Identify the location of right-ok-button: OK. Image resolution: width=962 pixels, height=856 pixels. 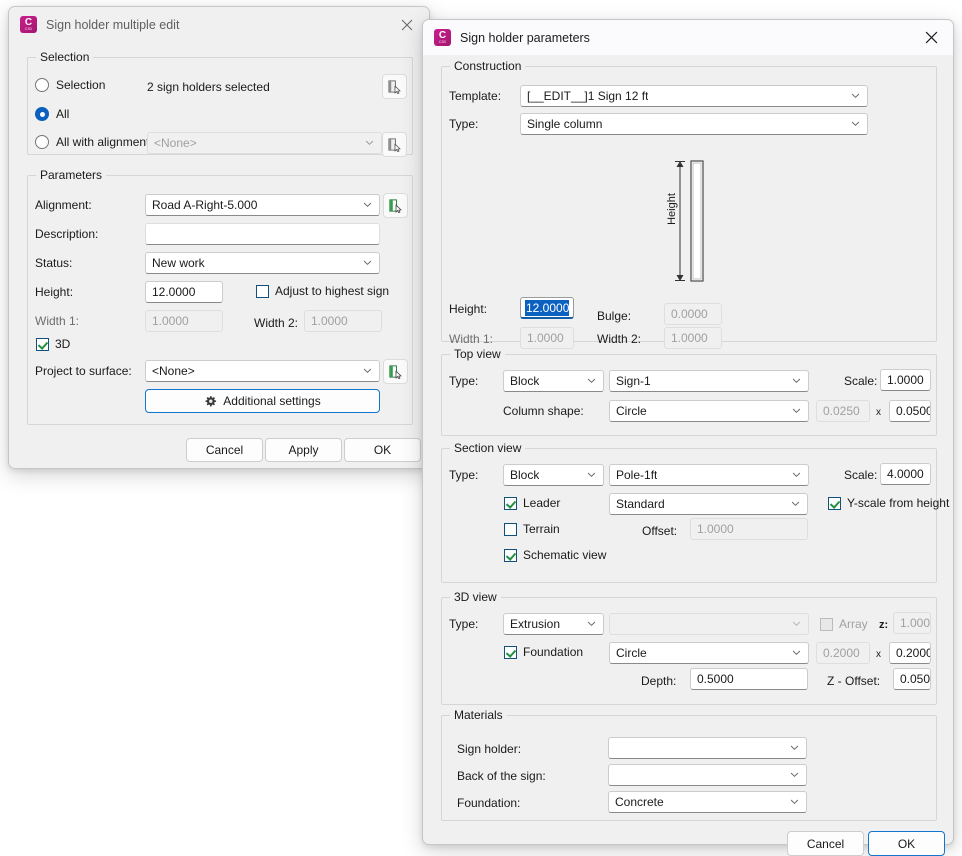
(906, 843).